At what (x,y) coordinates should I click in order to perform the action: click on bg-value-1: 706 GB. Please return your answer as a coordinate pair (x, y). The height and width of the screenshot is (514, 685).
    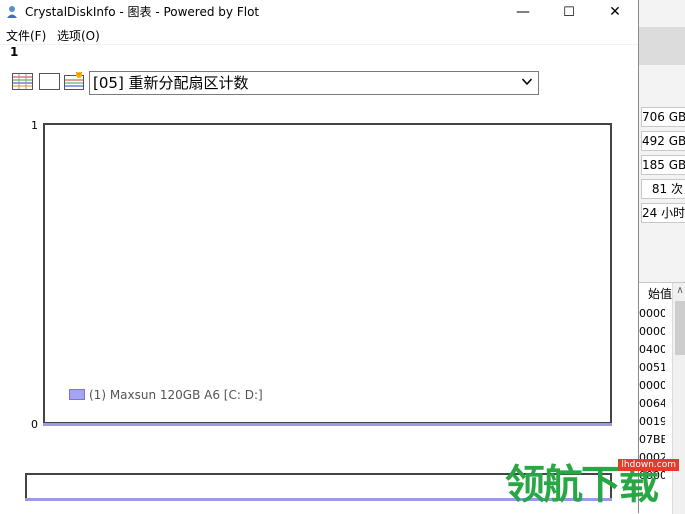
    Looking at the image, I should click on (663, 117).